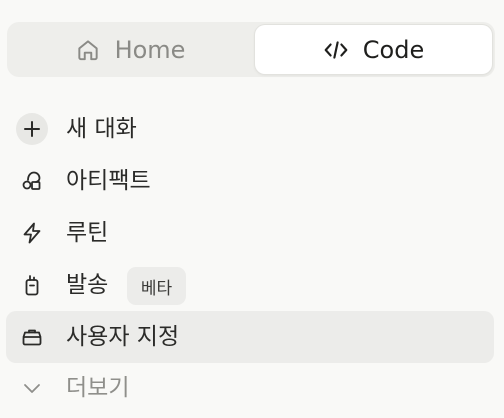 This screenshot has width=504, height=418. What do you see at coordinates (88, 50) in the screenshot?
I see `home-icon` at bounding box center [88, 50].